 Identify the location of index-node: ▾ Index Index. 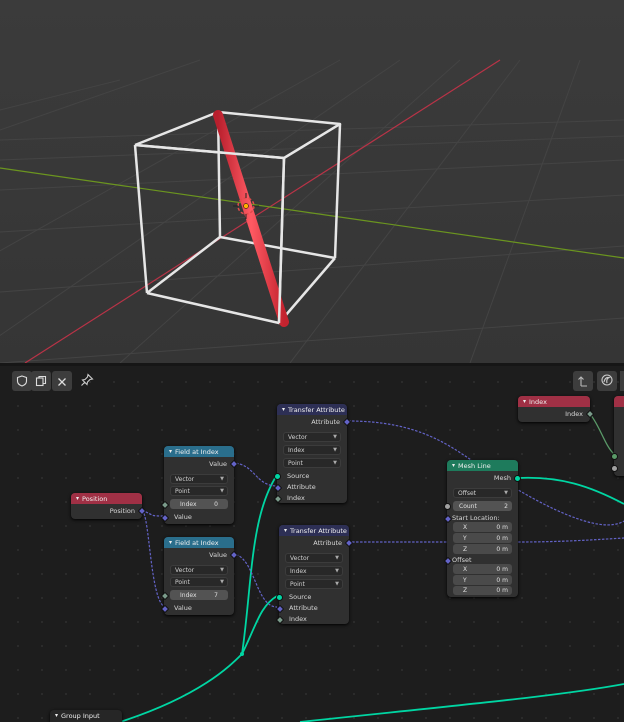
(556, 409).